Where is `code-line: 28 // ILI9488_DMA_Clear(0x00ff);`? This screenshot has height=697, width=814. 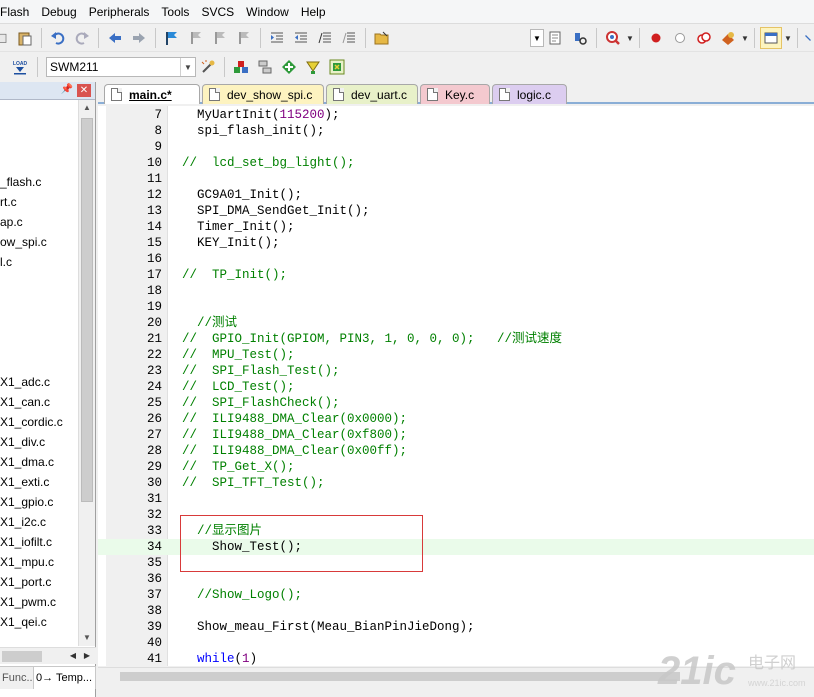
code-line: 28 // ILI9488_DMA_Clear(0x00ff); is located at coordinates (456, 451).